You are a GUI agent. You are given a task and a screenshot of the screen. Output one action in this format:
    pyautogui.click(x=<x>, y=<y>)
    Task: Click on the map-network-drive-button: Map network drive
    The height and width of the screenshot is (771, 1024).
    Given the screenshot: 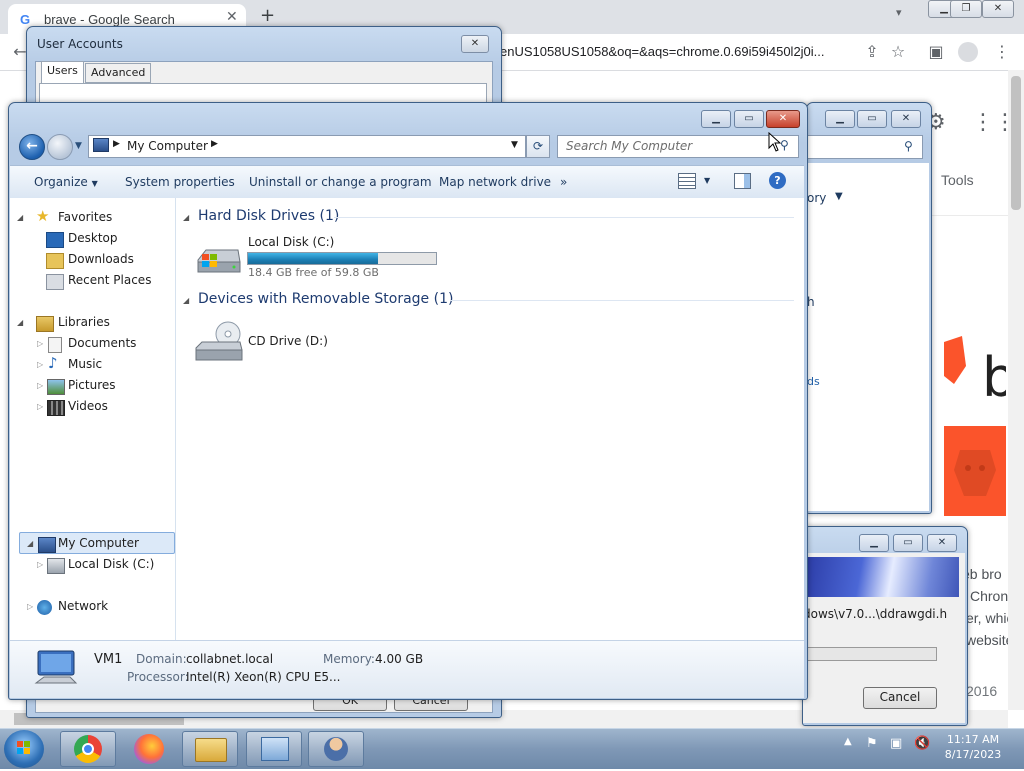 What is the action you would take?
    pyautogui.click(x=495, y=182)
    